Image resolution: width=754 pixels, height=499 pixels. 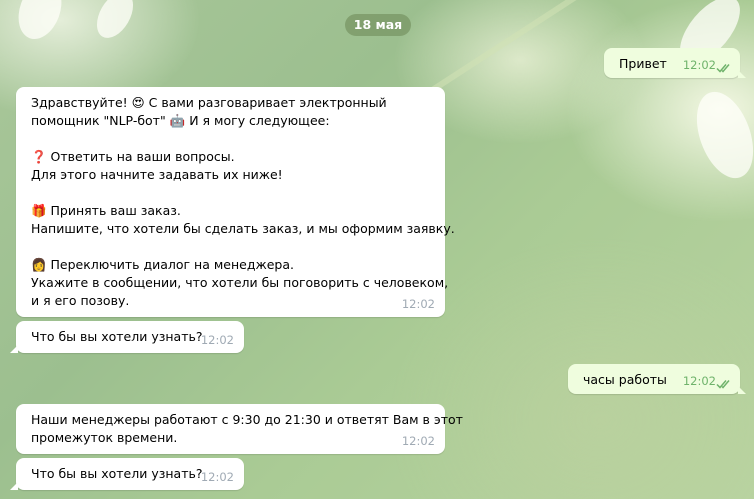 I want to click on date-separator: 18 мая, so click(x=378, y=25).